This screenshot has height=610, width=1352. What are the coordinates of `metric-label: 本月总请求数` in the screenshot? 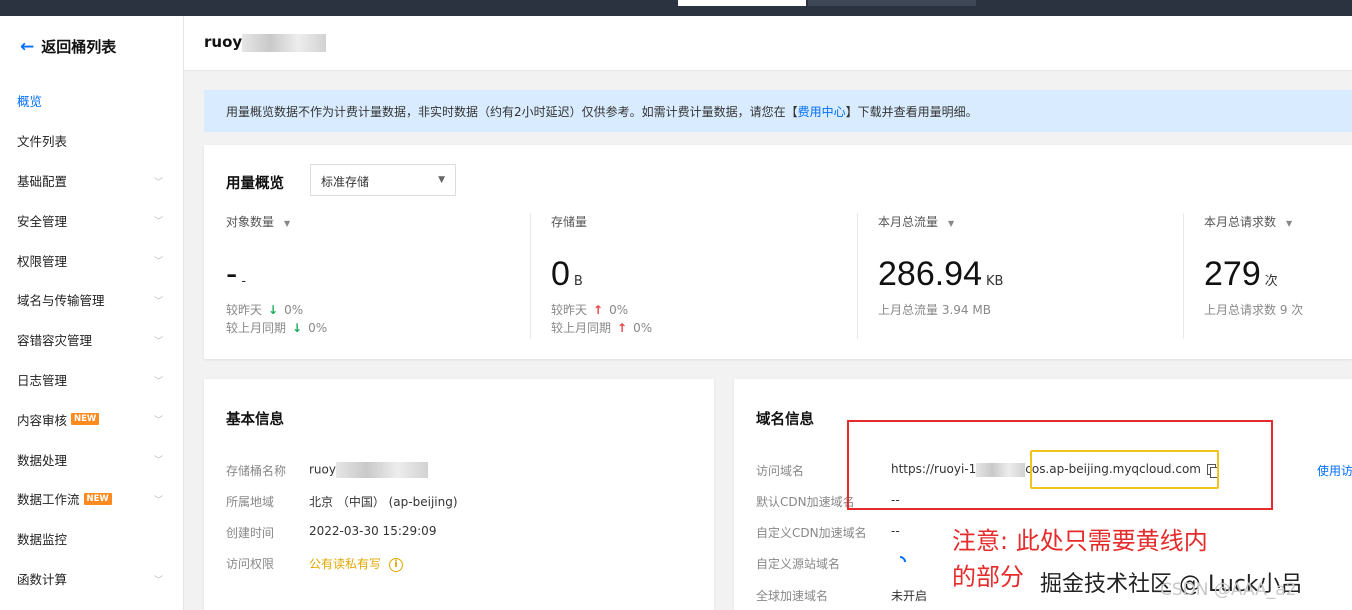 It's located at (1240, 222).